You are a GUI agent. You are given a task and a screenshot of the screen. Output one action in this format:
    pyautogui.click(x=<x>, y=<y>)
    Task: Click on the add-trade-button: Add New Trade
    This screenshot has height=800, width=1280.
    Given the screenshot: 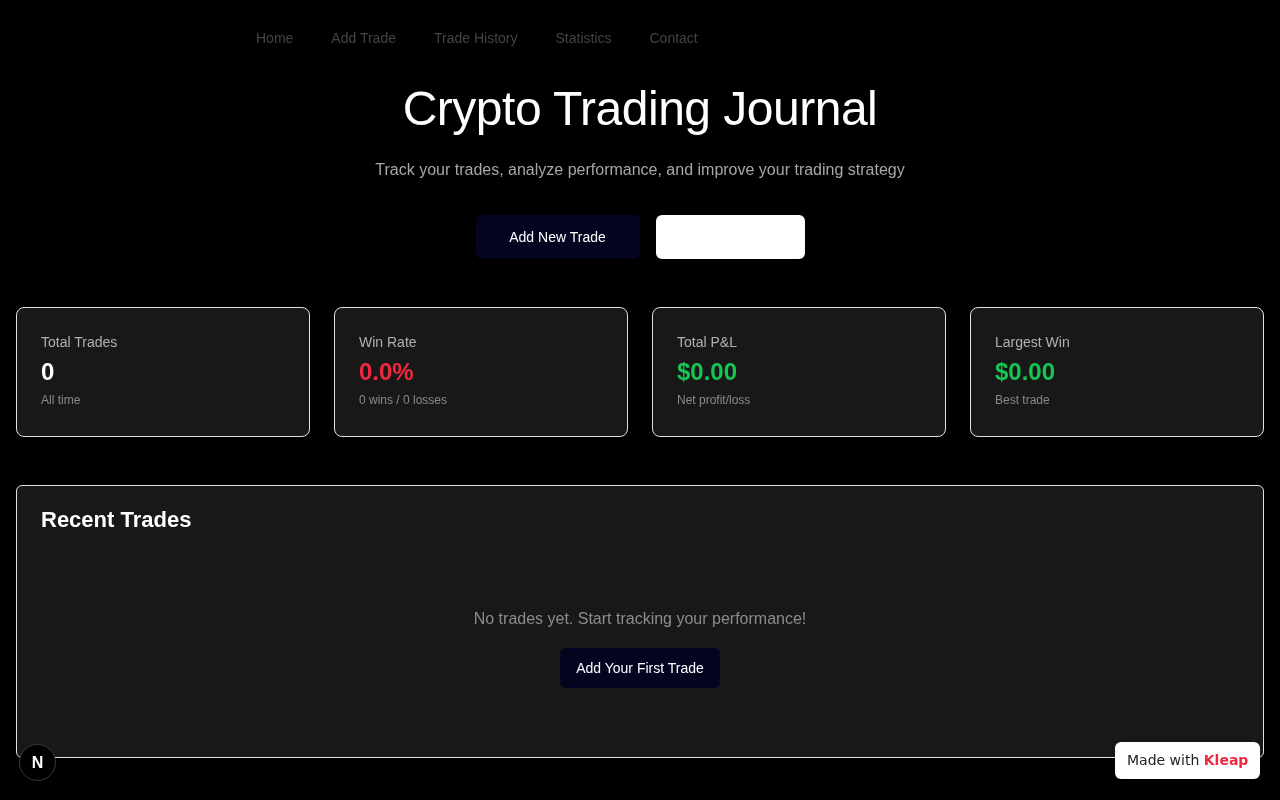 What is the action you would take?
    pyautogui.click(x=557, y=237)
    